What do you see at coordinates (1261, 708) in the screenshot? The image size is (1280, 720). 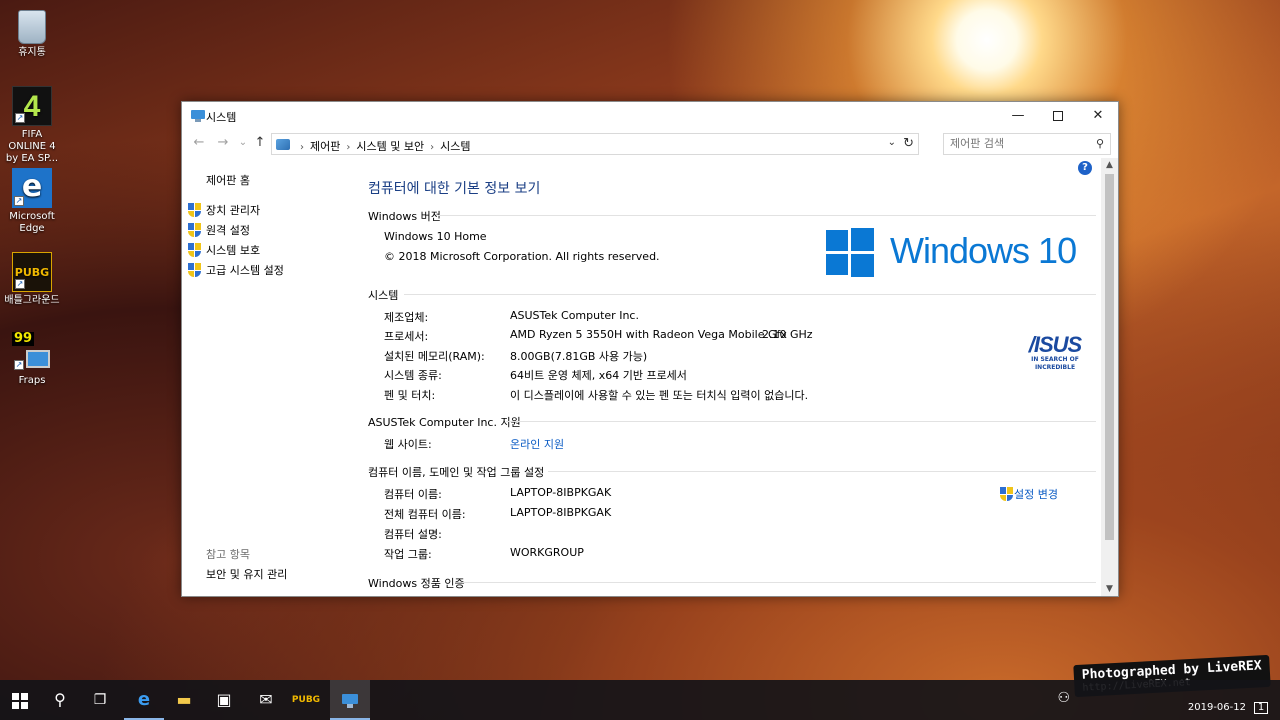 I see `action-center-icon: 1` at bounding box center [1261, 708].